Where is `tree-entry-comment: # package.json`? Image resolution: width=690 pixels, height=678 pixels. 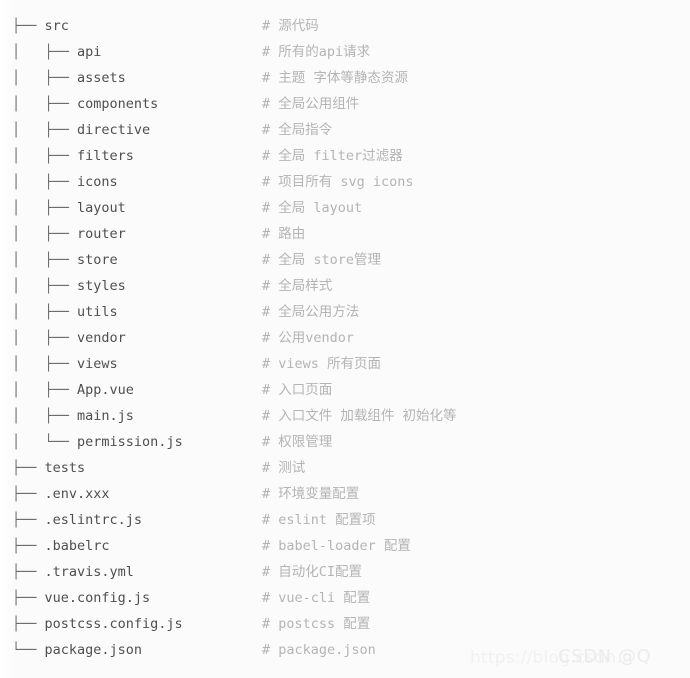 tree-entry-comment: # package.json is located at coordinates (319, 650).